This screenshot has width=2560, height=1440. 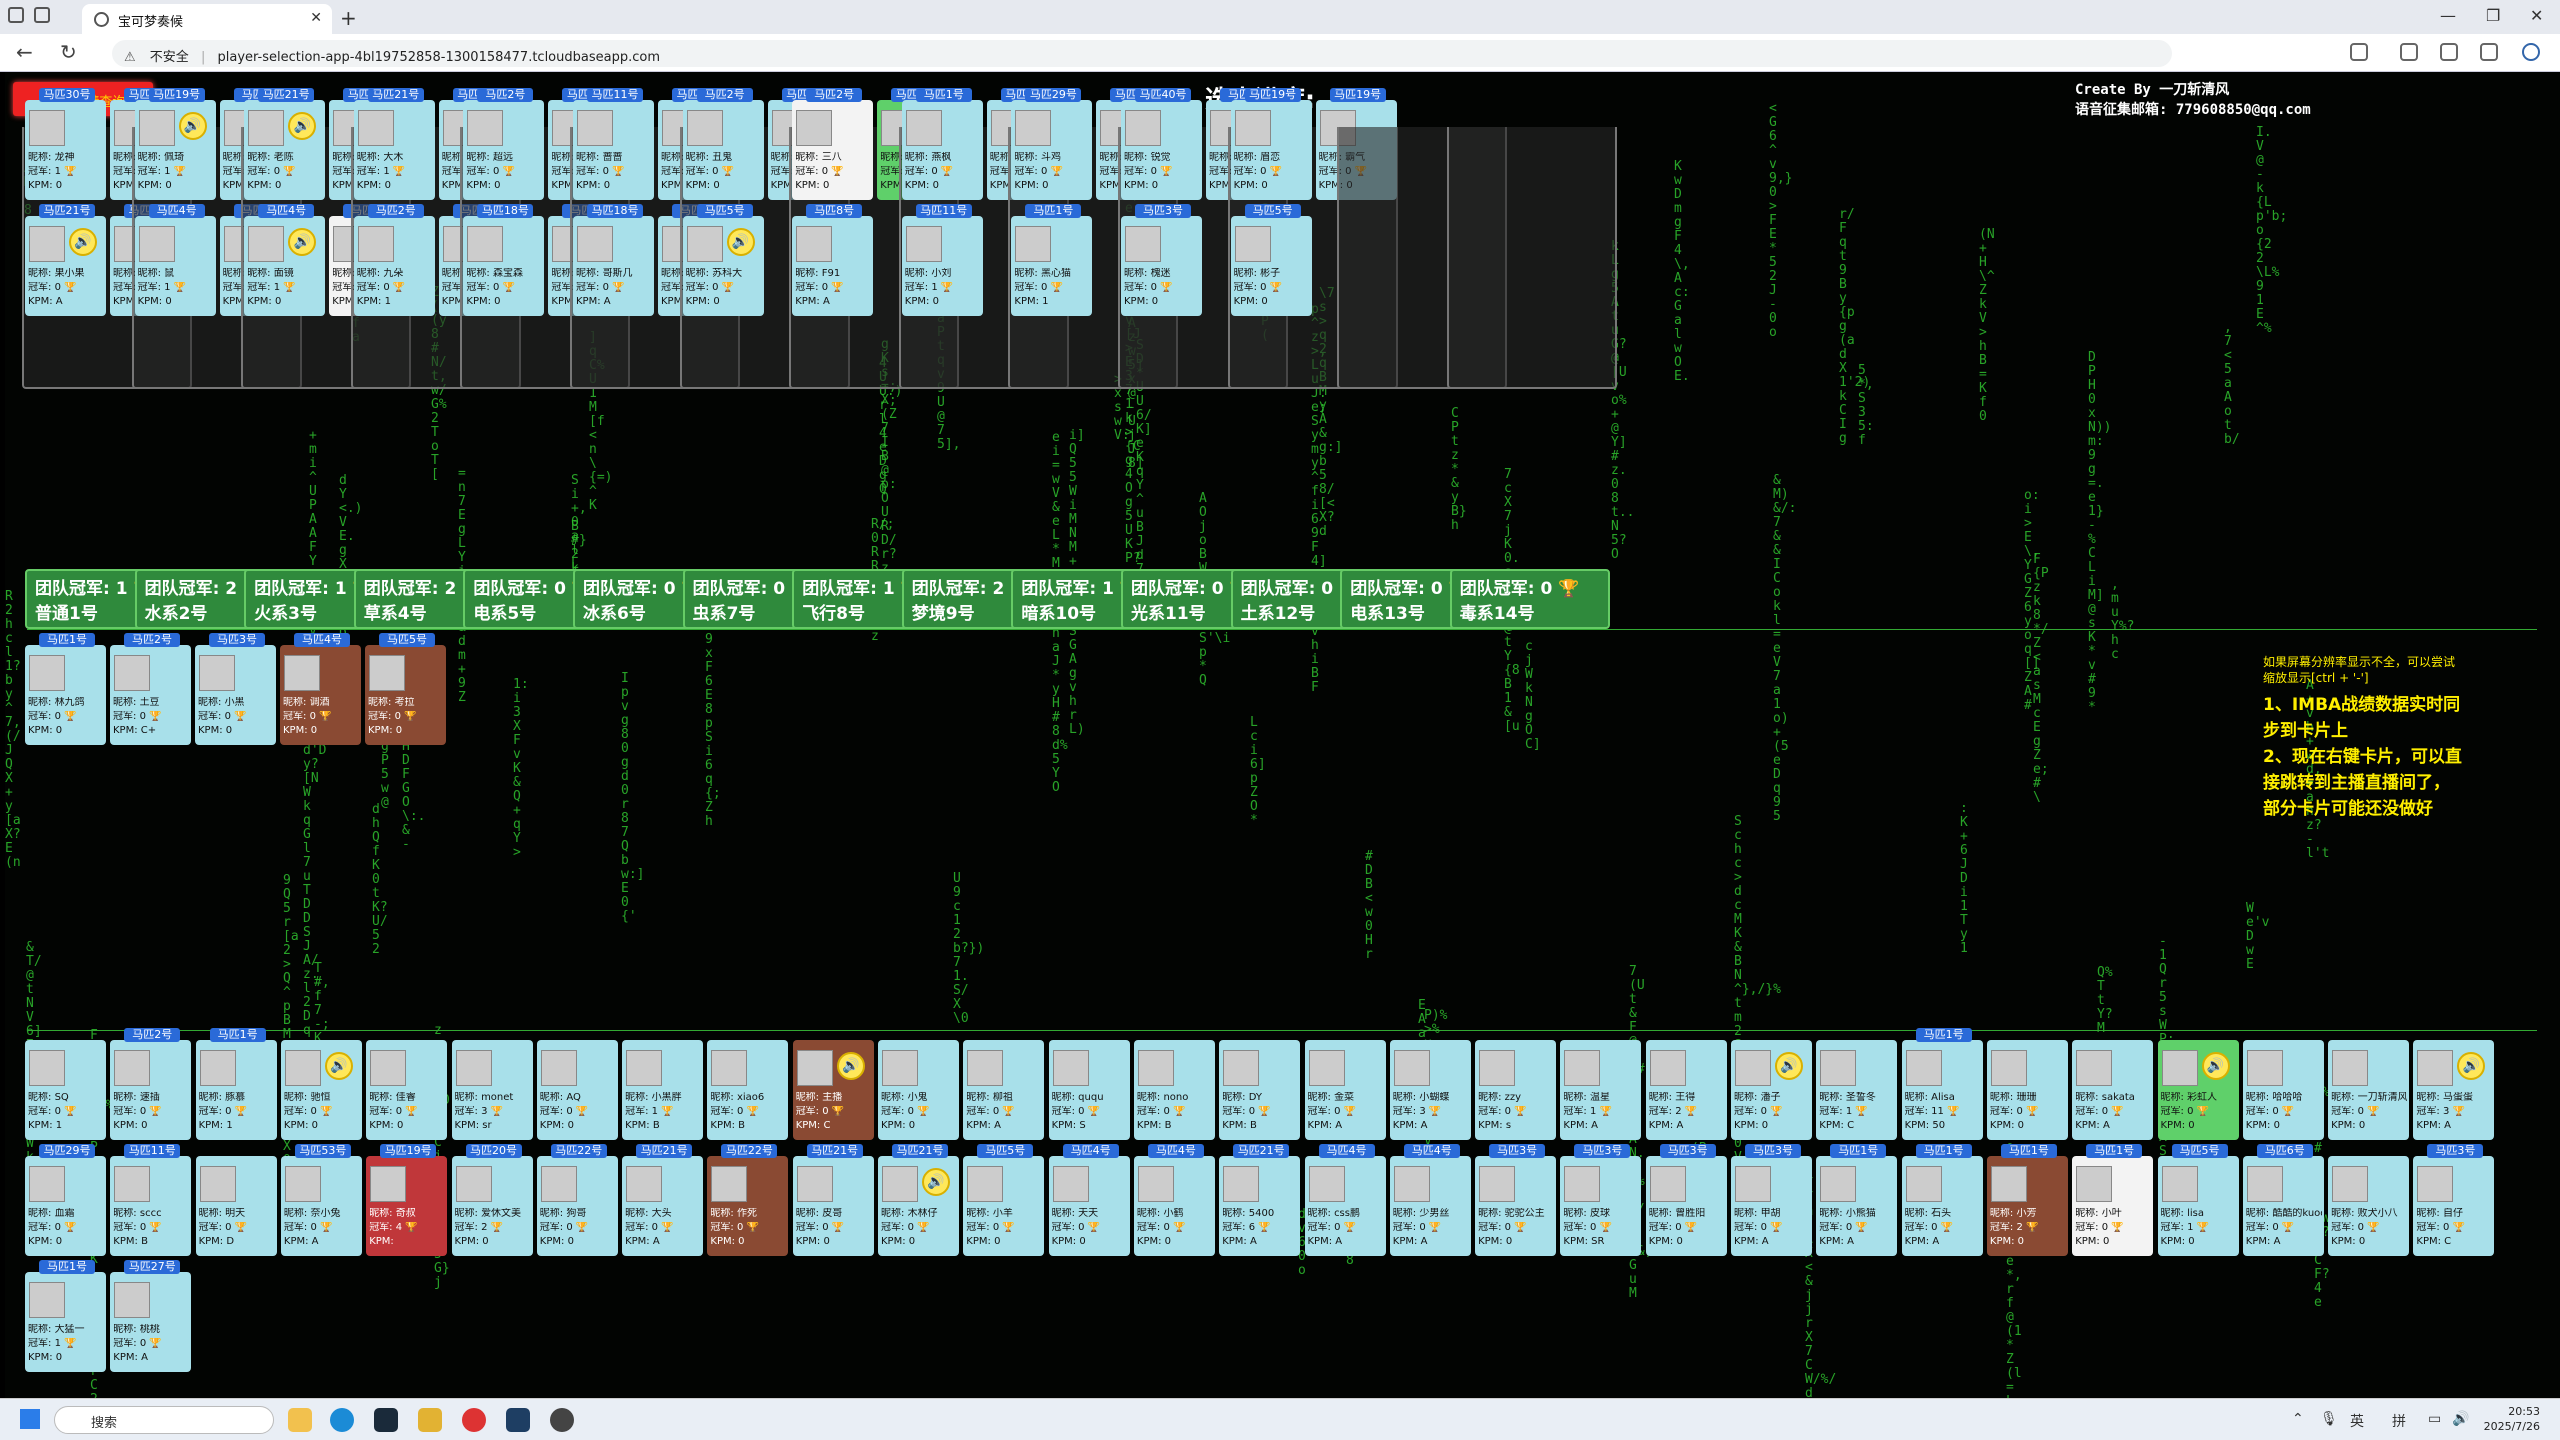 What do you see at coordinates (1174, 1200) in the screenshot?
I see `player-card: 马匹4号 昵称: 小鹤 冠军: 0 🏆 KPM: 0` at bounding box center [1174, 1200].